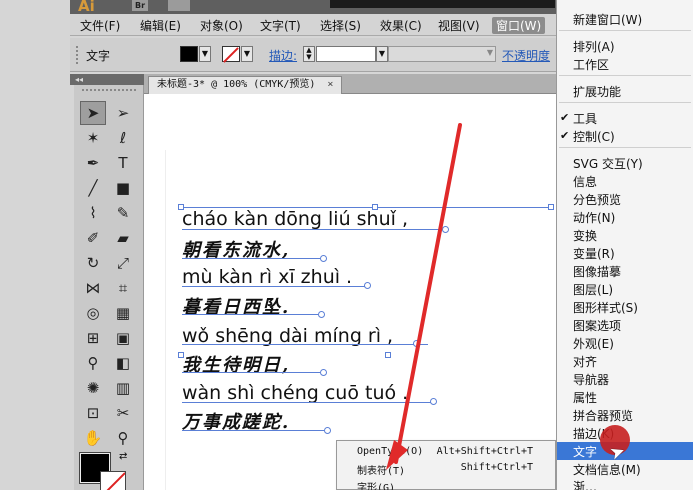  What do you see at coordinates (585, 397) in the screenshot?
I see `window-menu-item: 属性` at bounding box center [585, 397].